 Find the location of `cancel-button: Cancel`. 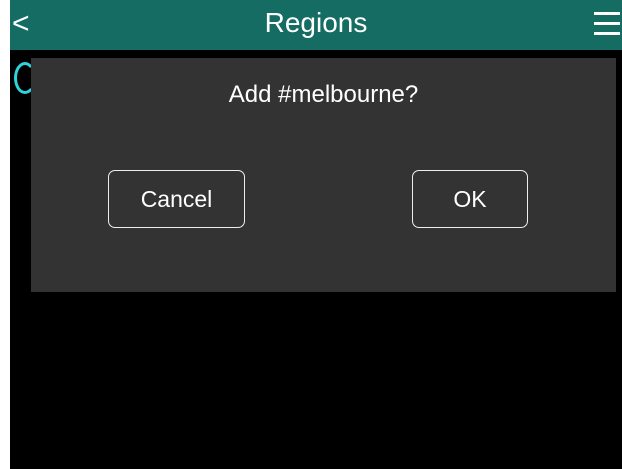

cancel-button: Cancel is located at coordinates (176, 199).